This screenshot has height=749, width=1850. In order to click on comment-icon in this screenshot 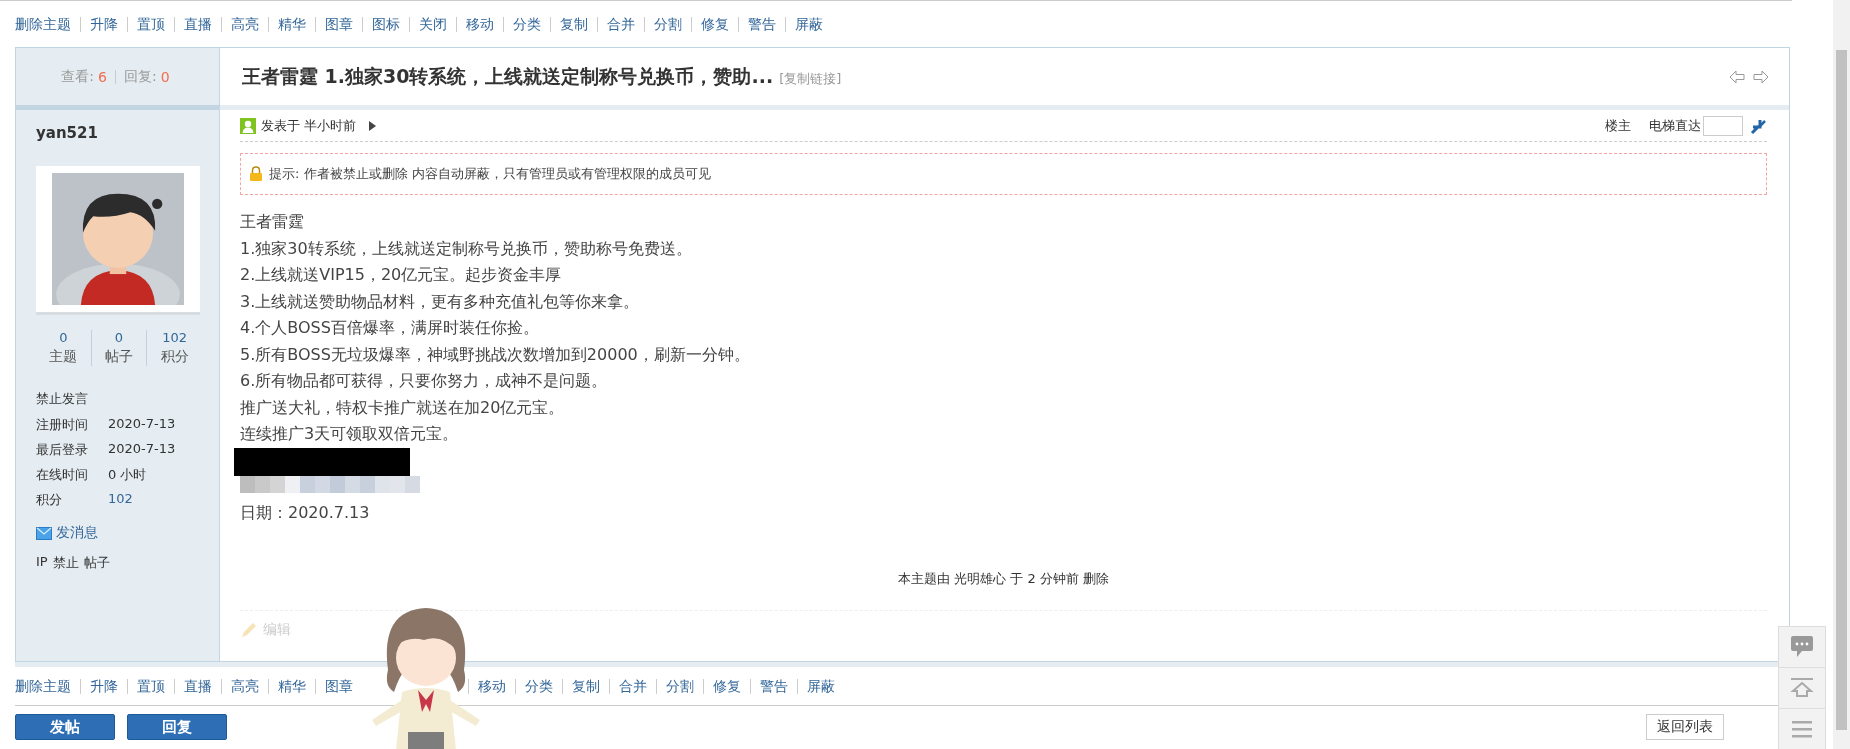, I will do `click(1802, 647)`.